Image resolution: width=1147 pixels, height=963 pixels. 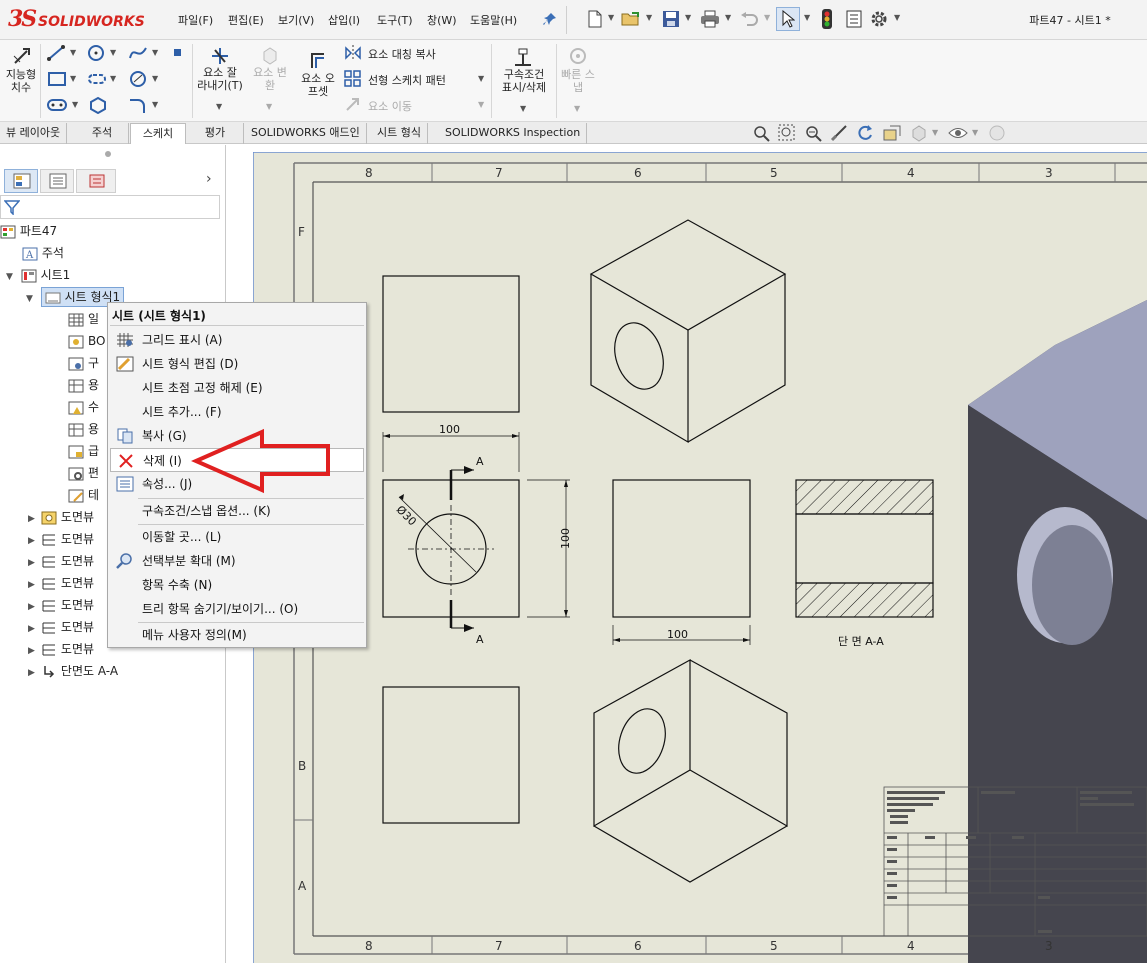 What do you see at coordinates (353, 79) in the screenshot?
I see `linear-pattern-icon` at bounding box center [353, 79].